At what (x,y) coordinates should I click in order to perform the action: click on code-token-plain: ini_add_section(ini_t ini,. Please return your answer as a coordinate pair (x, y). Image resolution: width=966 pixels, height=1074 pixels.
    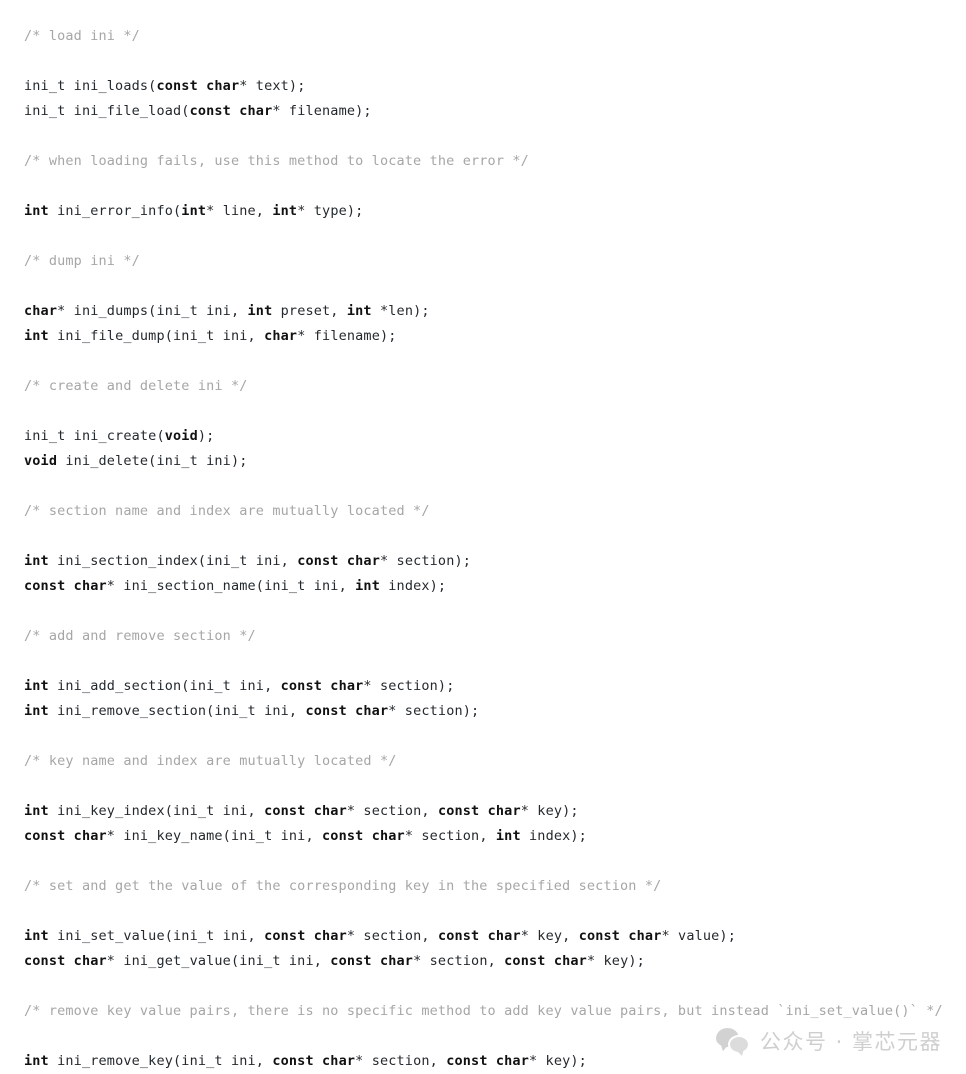
    Looking at the image, I should click on (164, 686).